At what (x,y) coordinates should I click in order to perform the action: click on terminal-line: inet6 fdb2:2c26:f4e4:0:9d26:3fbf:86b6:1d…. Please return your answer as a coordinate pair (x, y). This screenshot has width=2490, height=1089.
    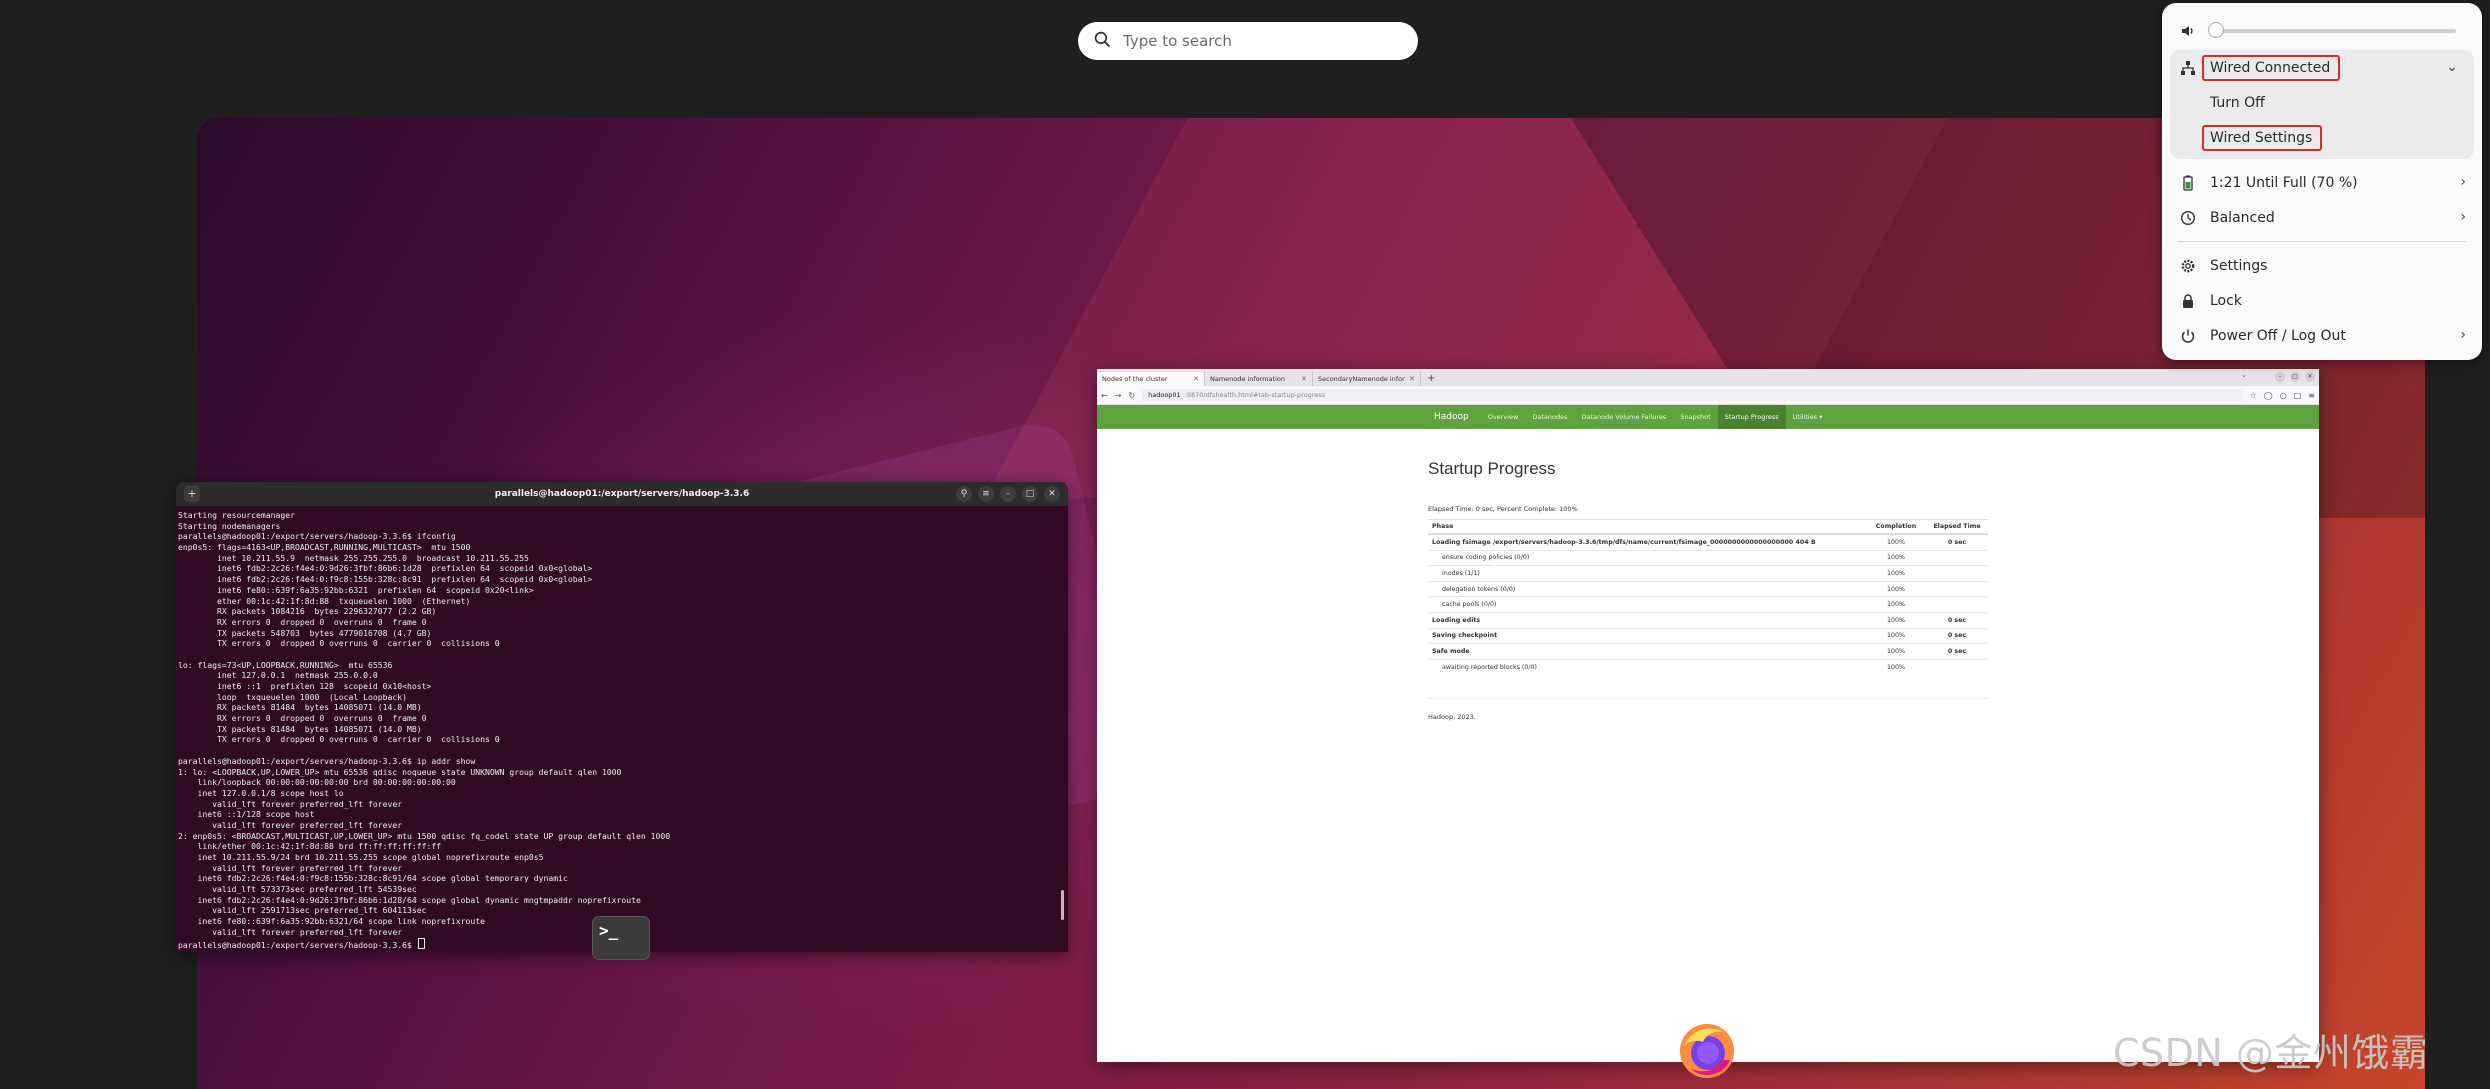
    Looking at the image, I should click on (385, 568).